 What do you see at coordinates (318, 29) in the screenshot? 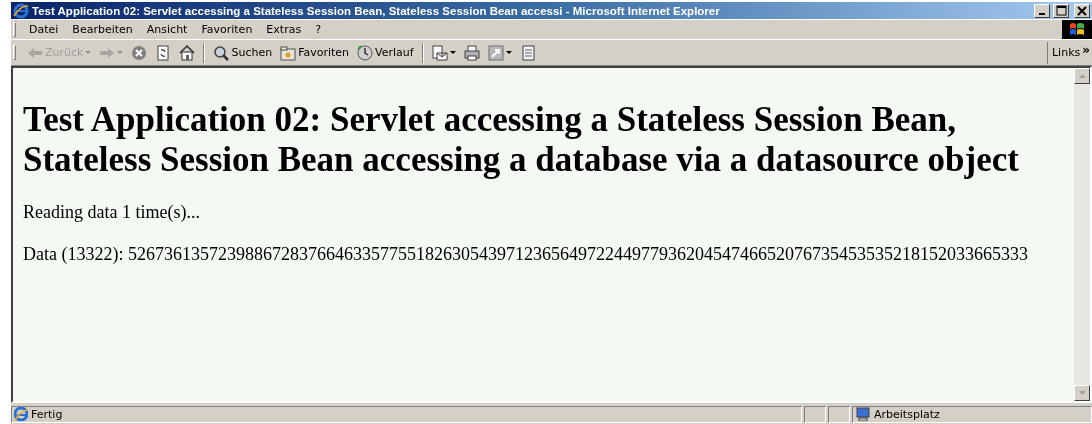
I see `menu-item: ?` at bounding box center [318, 29].